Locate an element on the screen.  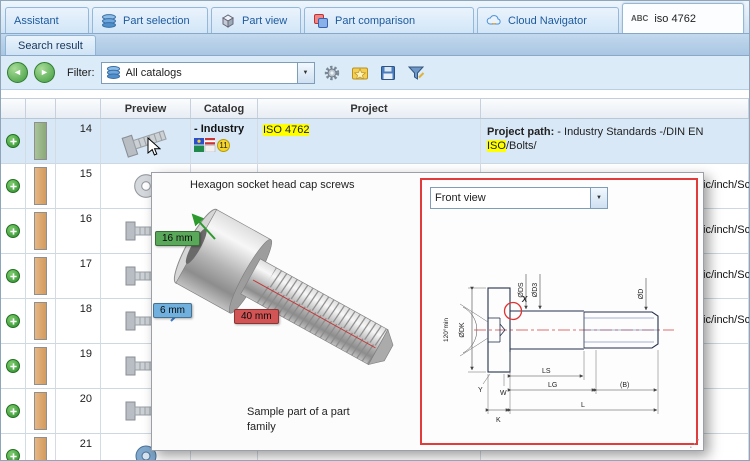
dimension-badge-length16: 16 mm is located at coordinates (177, 238).